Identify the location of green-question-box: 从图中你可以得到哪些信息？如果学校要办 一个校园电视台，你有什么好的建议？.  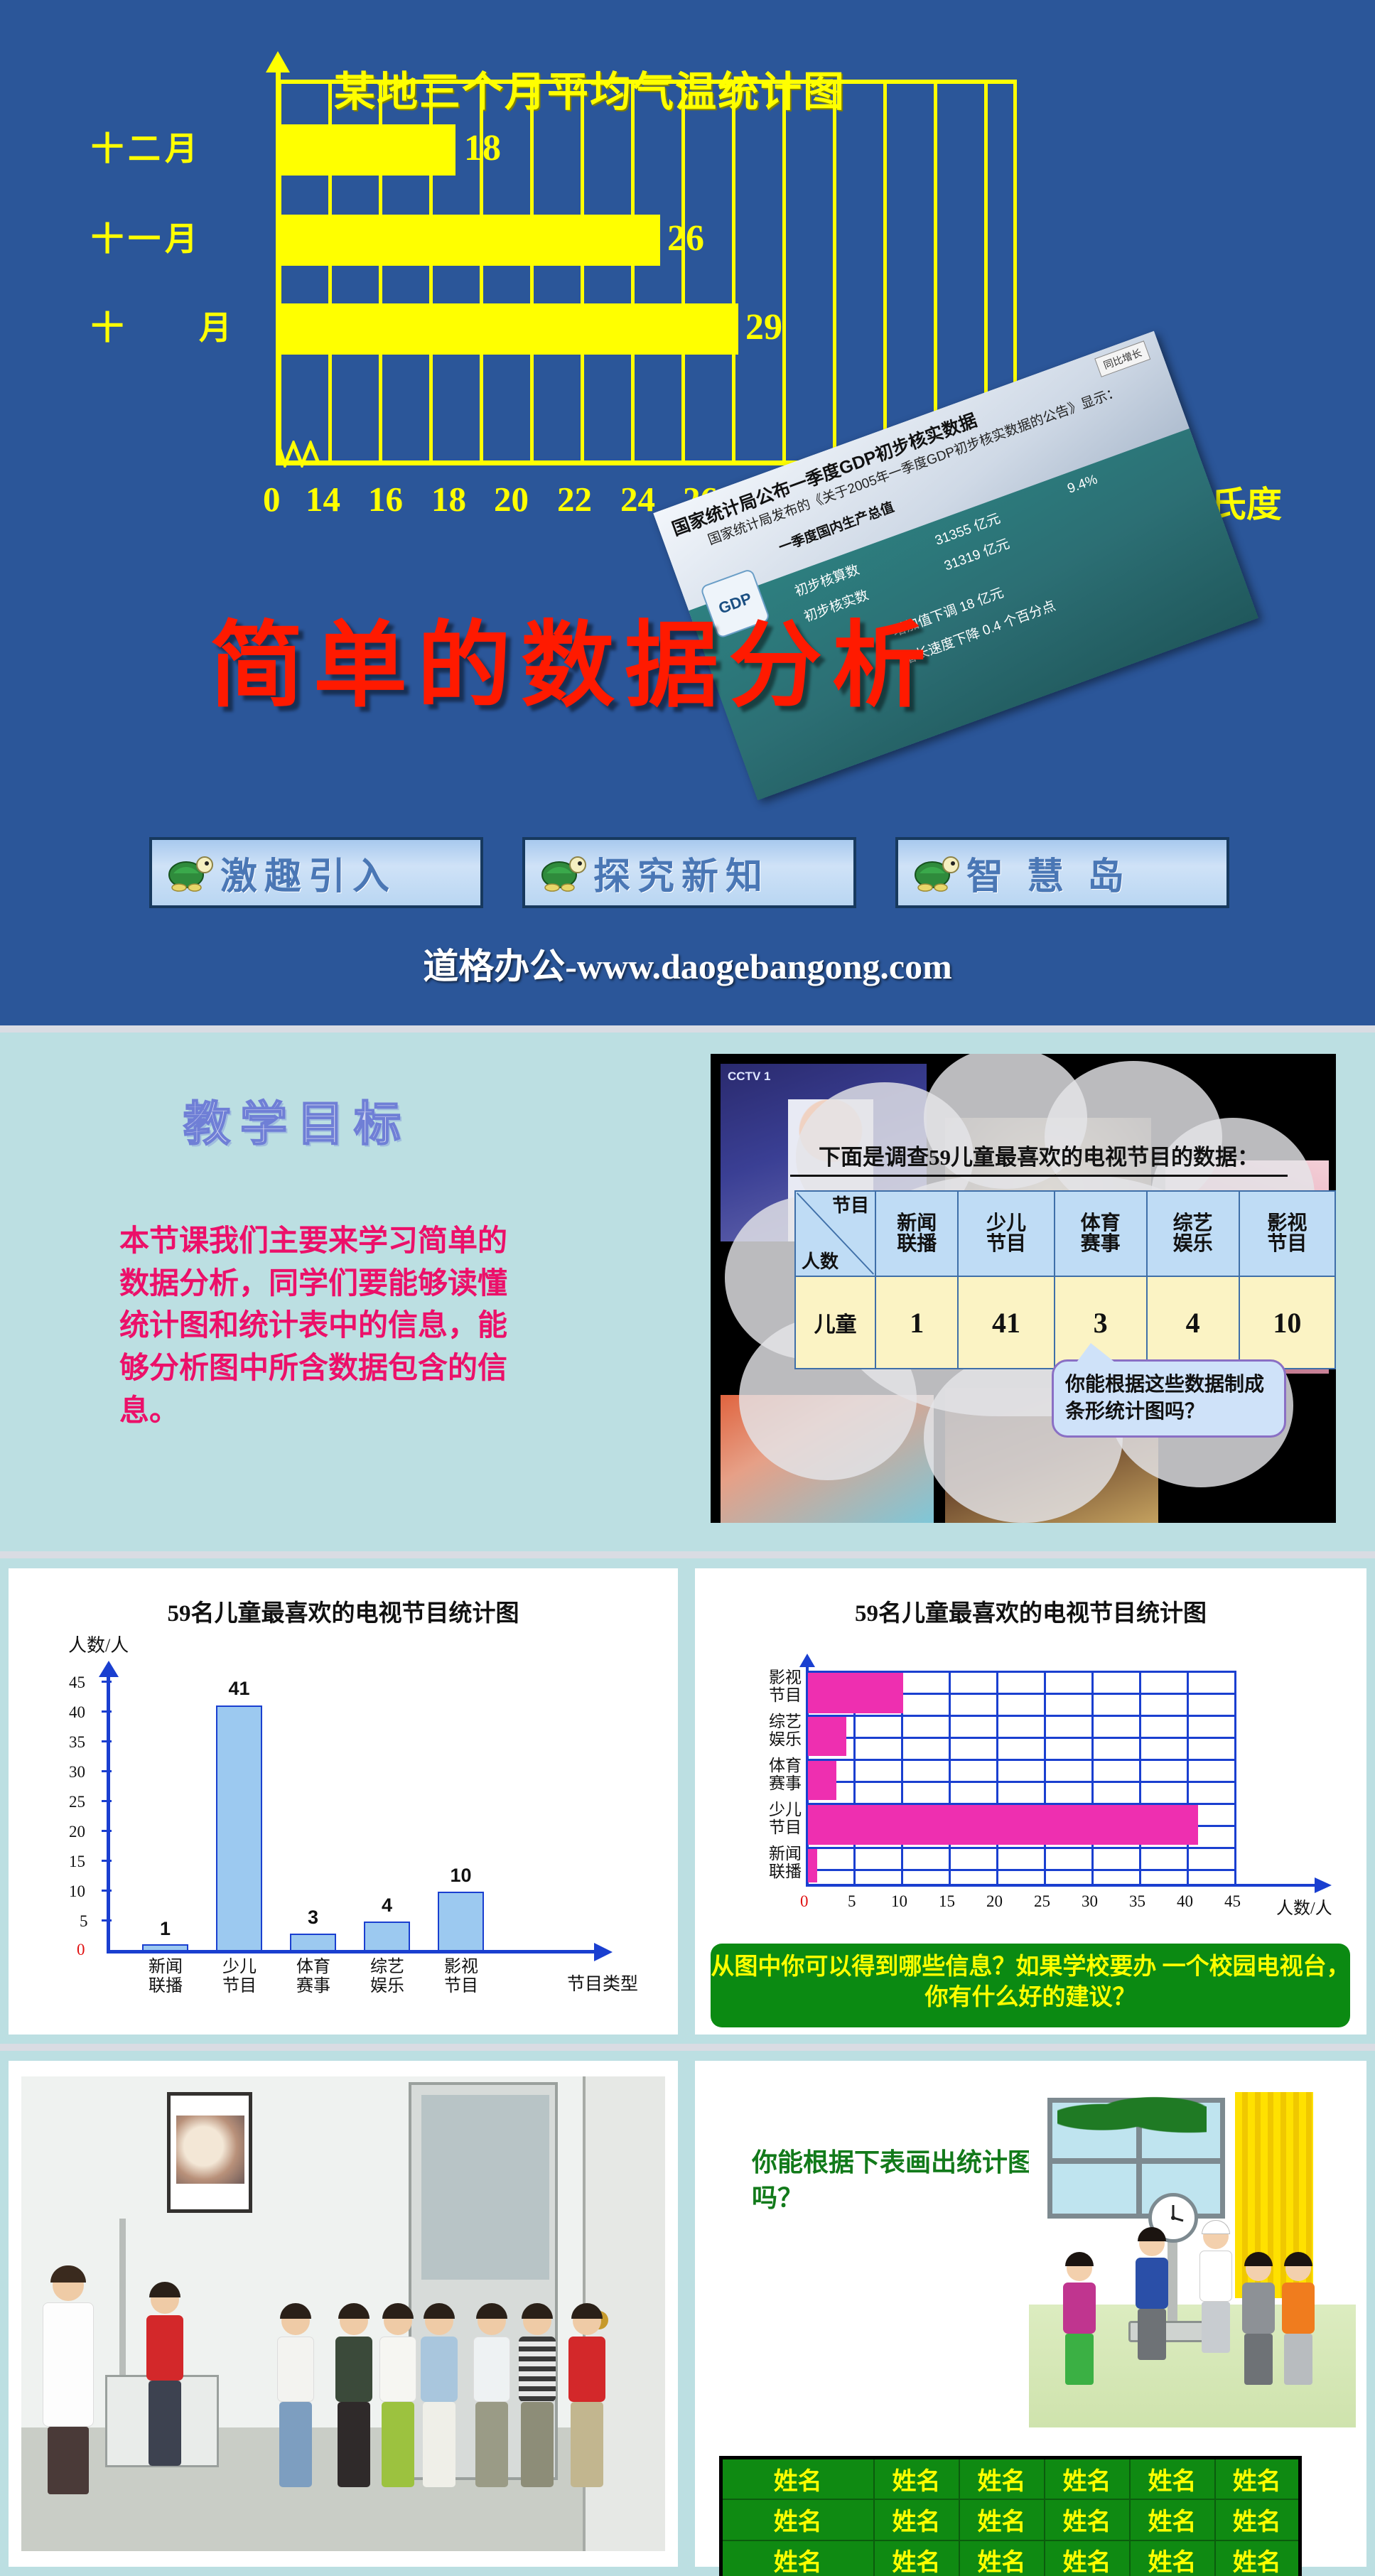
(1030, 1985).